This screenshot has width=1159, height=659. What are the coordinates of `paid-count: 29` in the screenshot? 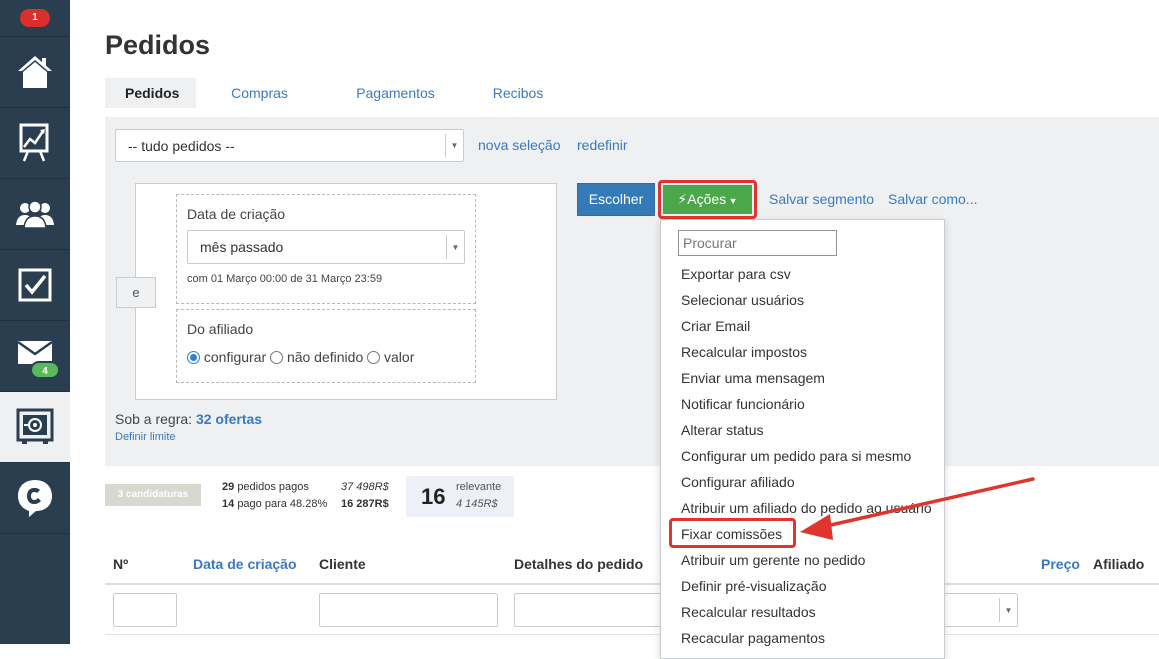 It's located at (228, 487).